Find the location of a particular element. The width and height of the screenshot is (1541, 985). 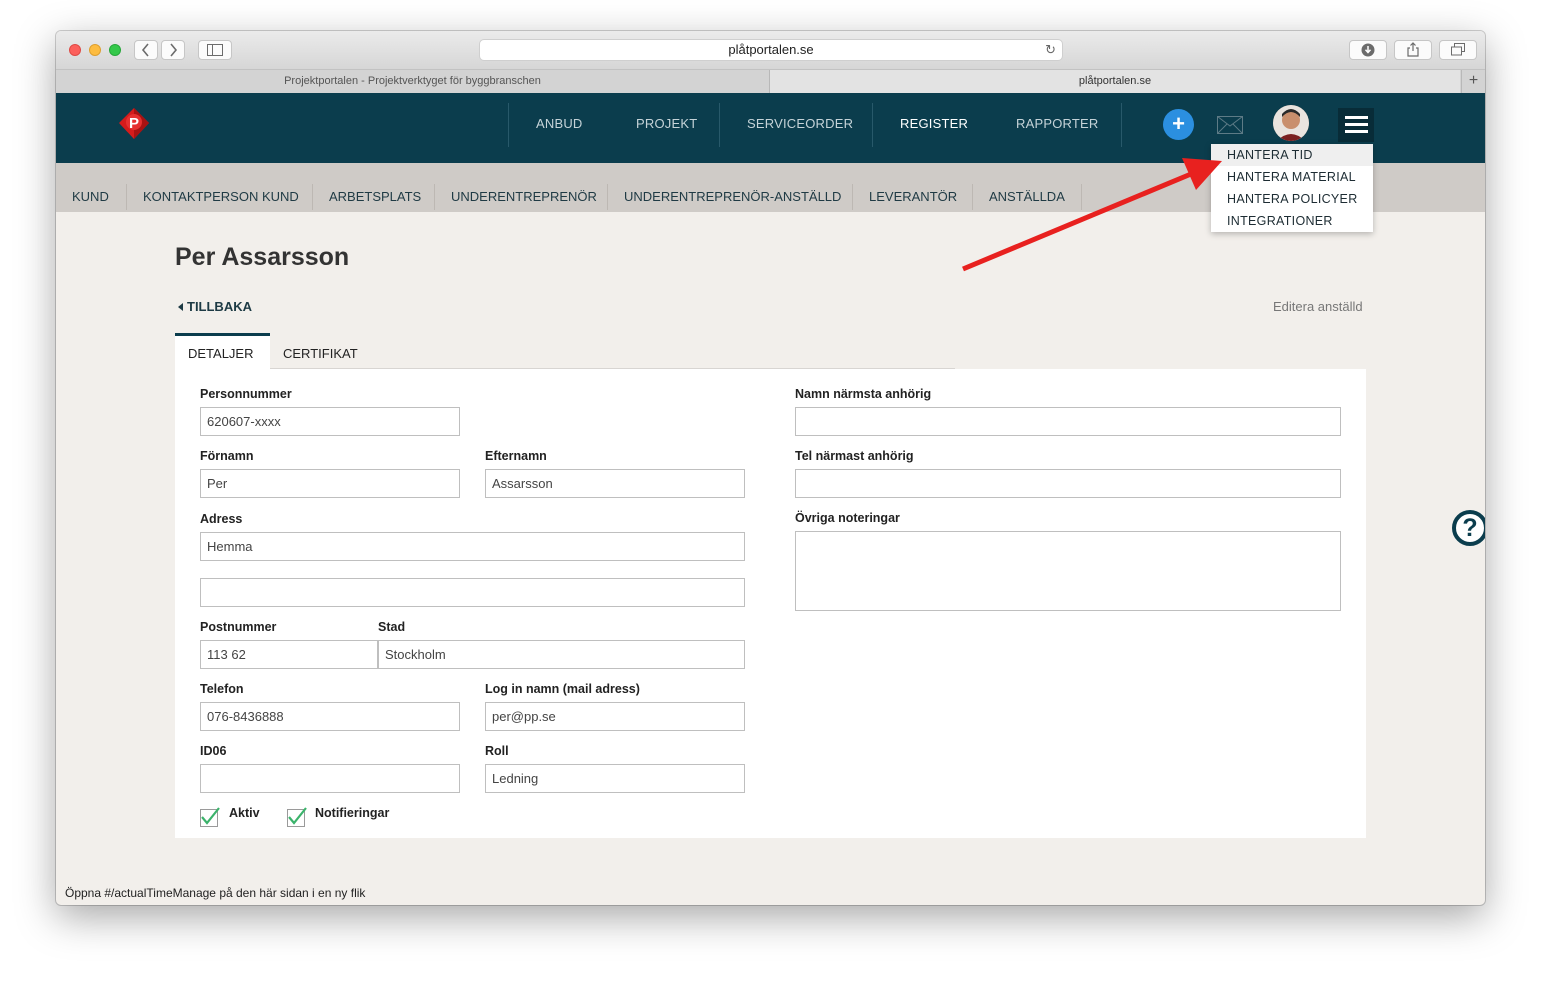

tab-label: DETALJER is located at coordinates (221, 353).